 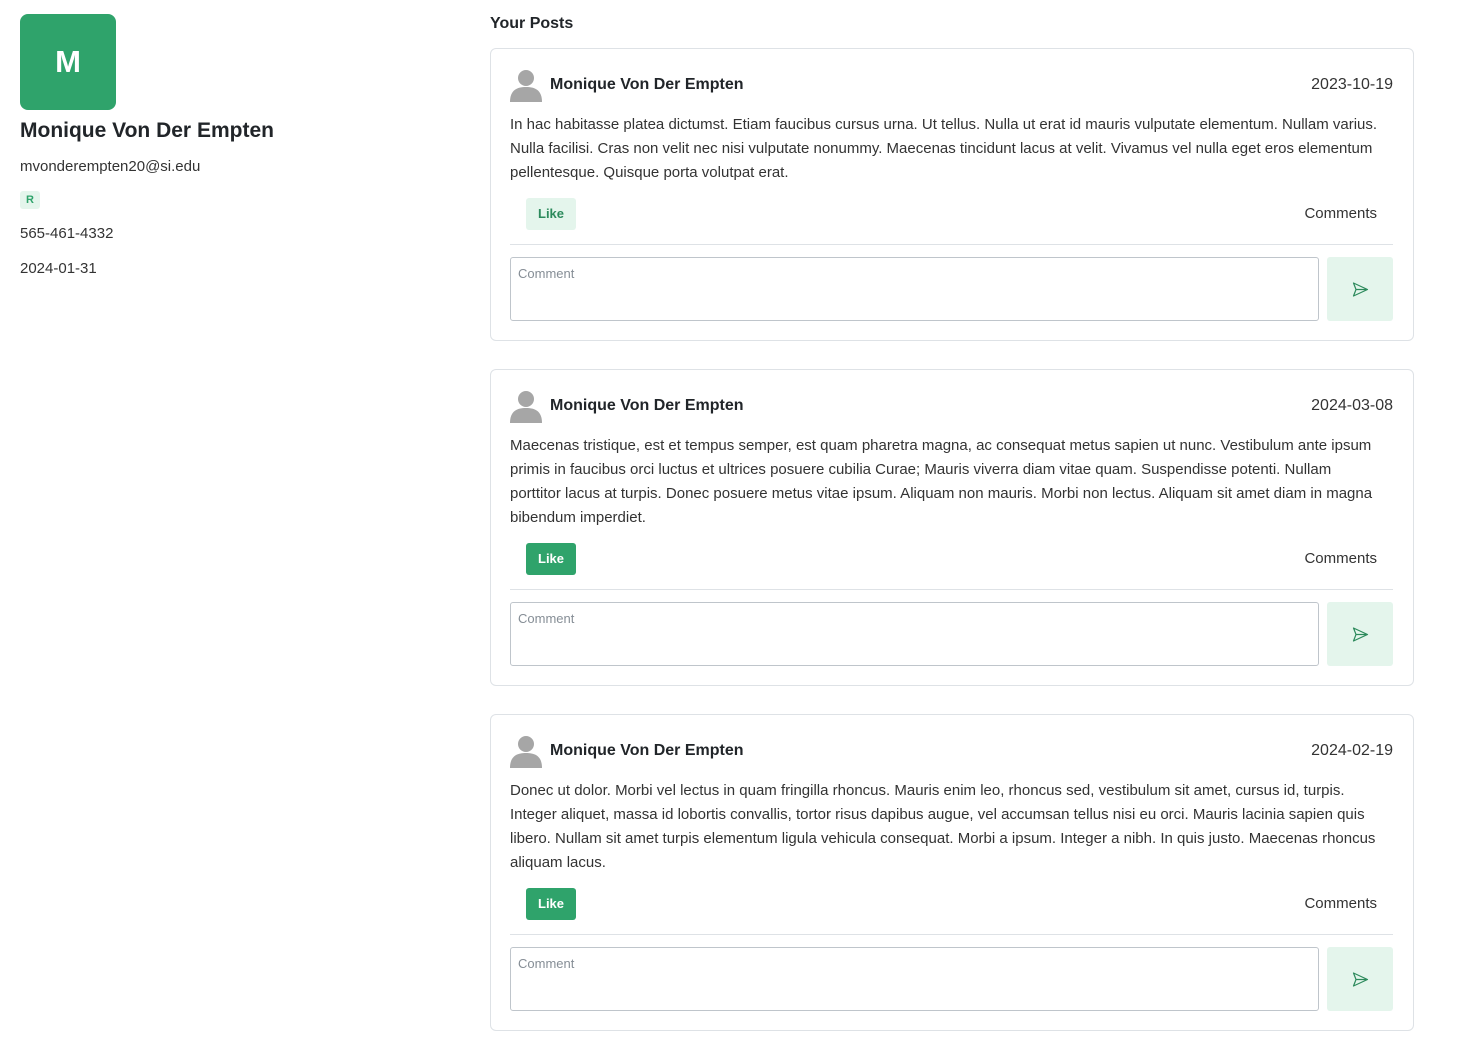 What do you see at coordinates (1352, 405) in the screenshot?
I see `post-date: 2024-03-08` at bounding box center [1352, 405].